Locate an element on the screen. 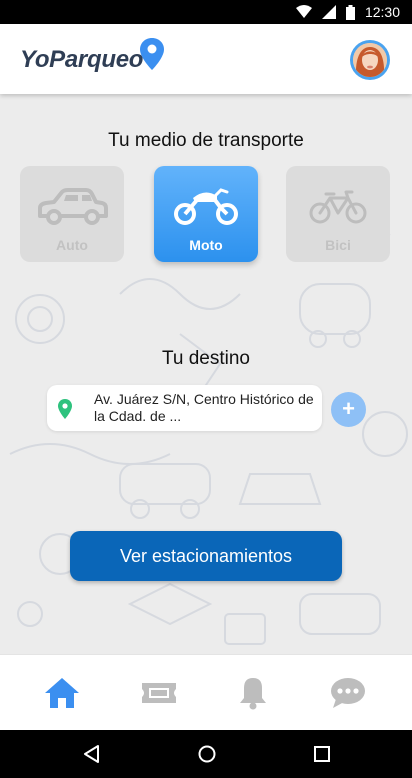 Image resolution: width=412 pixels, height=778 pixels. recents-icon is located at coordinates (322, 754).